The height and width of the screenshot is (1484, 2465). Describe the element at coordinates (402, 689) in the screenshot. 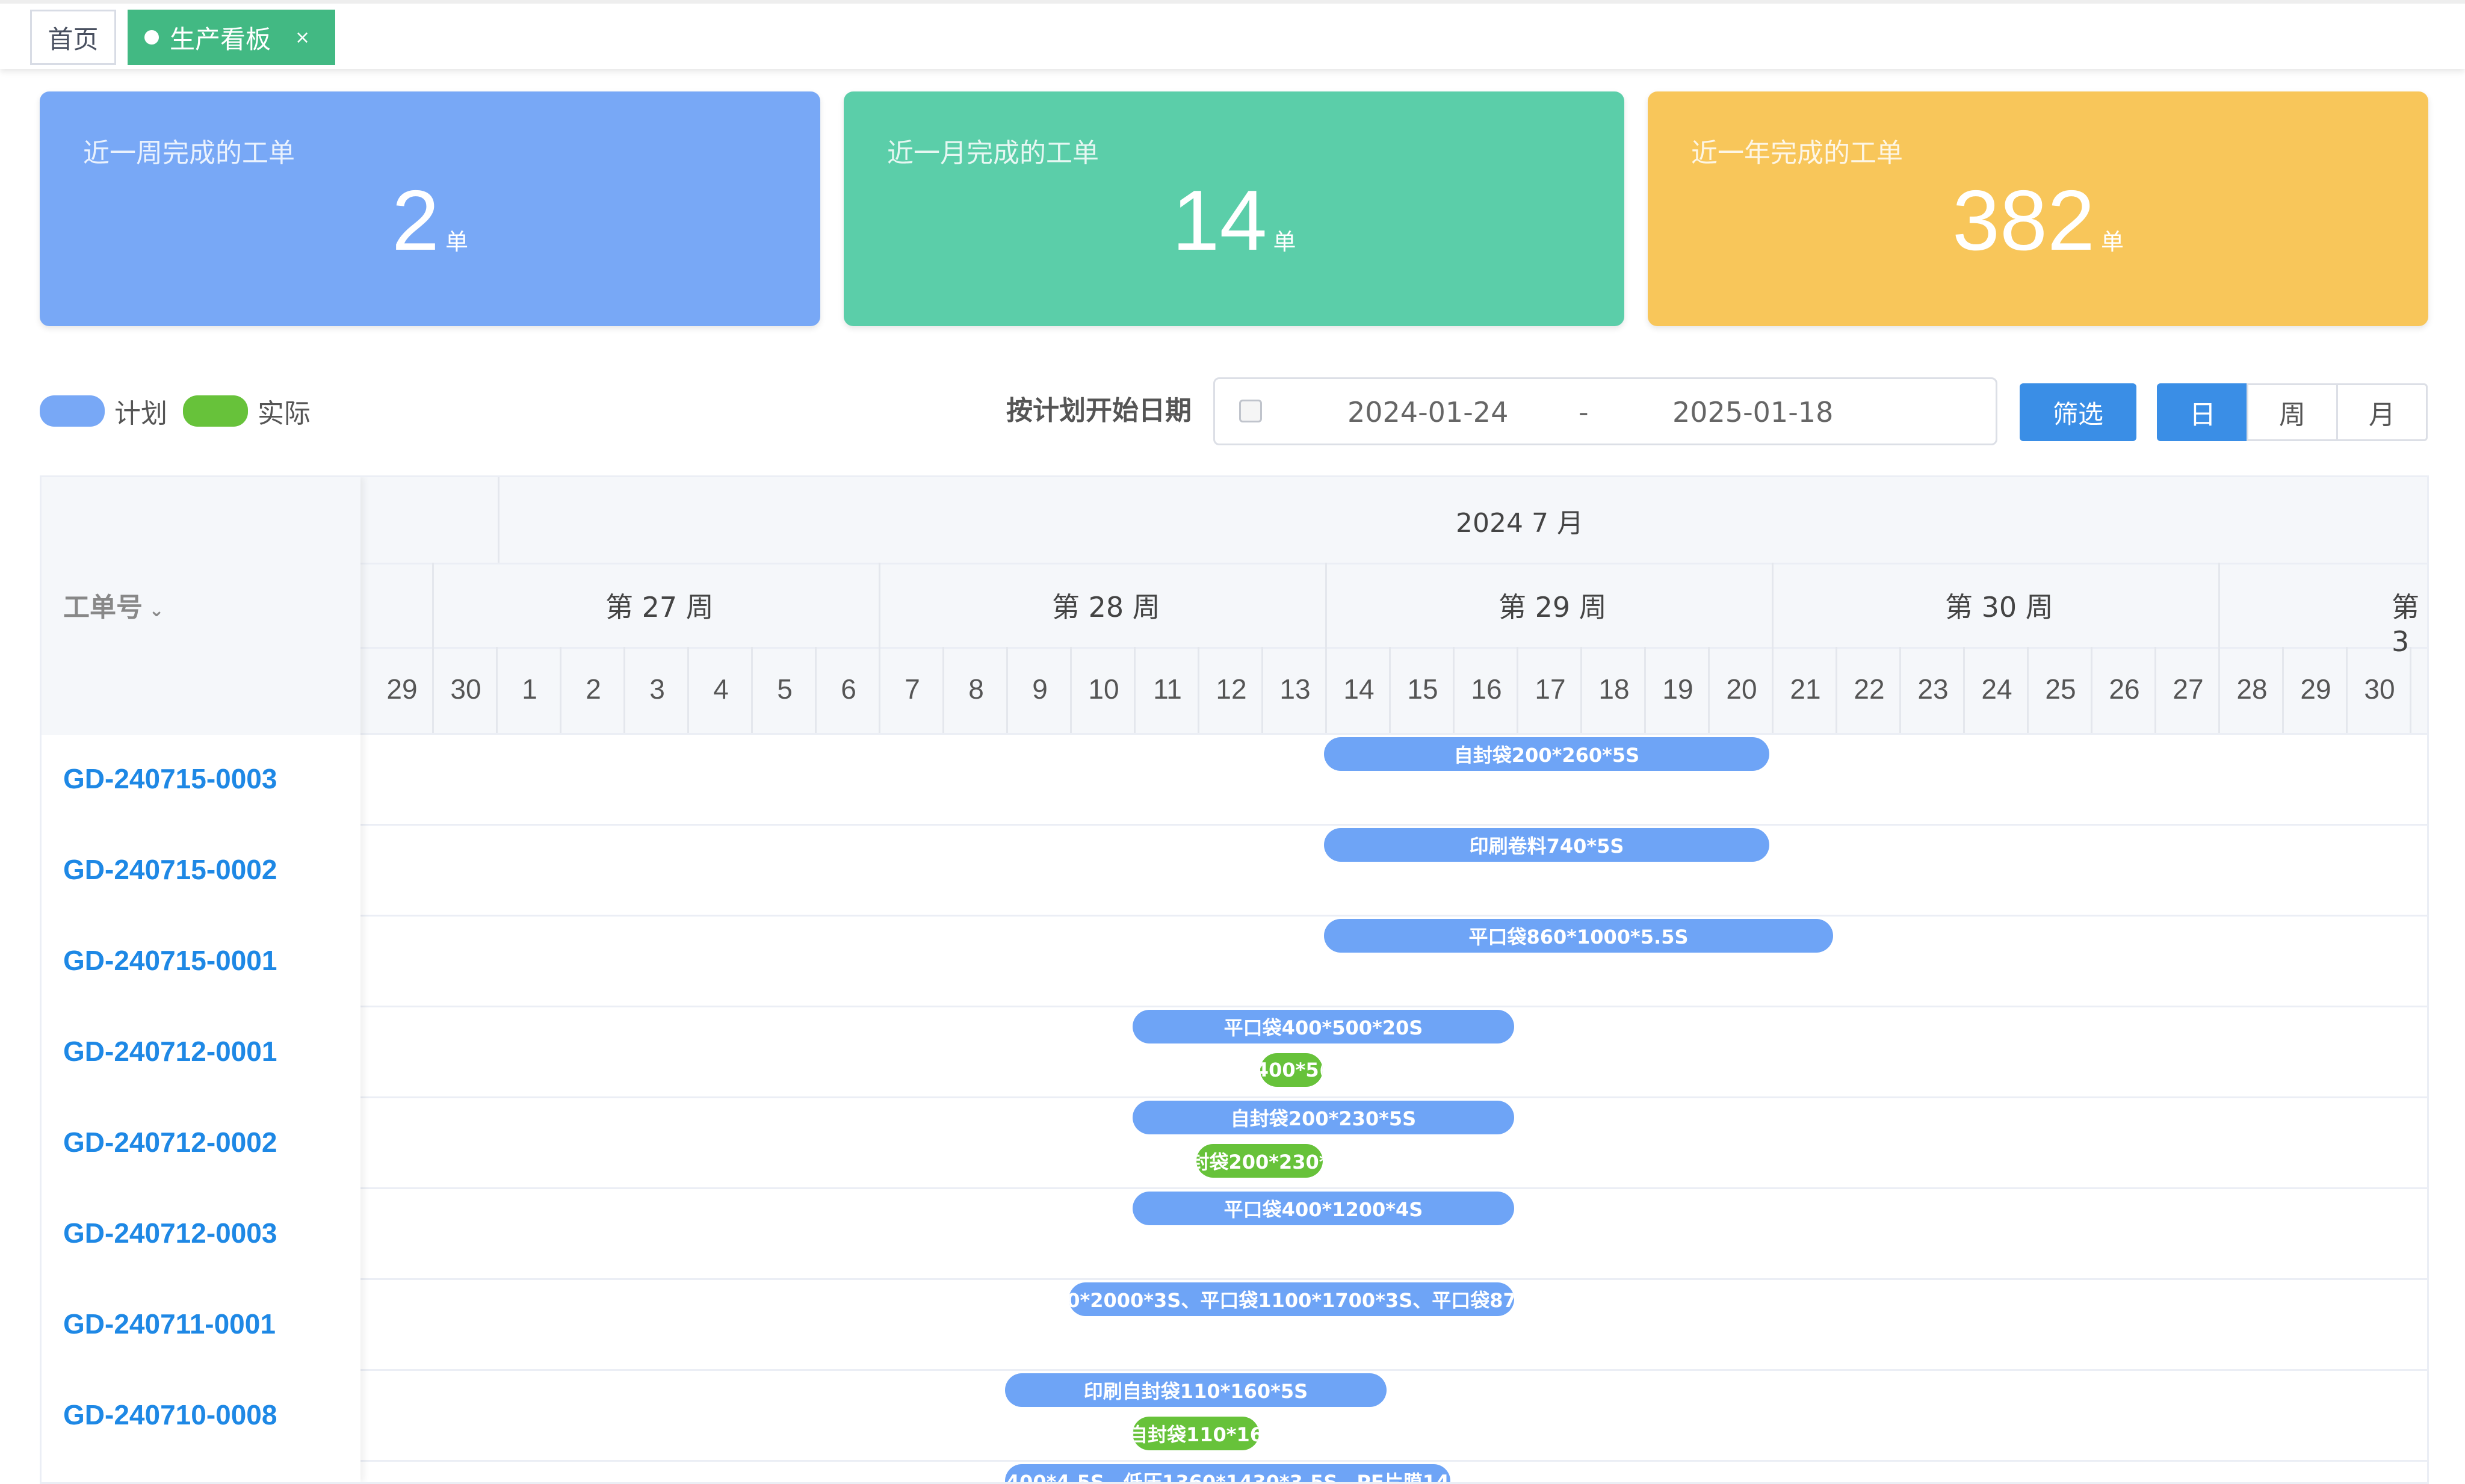

I see `day-label: 29` at that location.